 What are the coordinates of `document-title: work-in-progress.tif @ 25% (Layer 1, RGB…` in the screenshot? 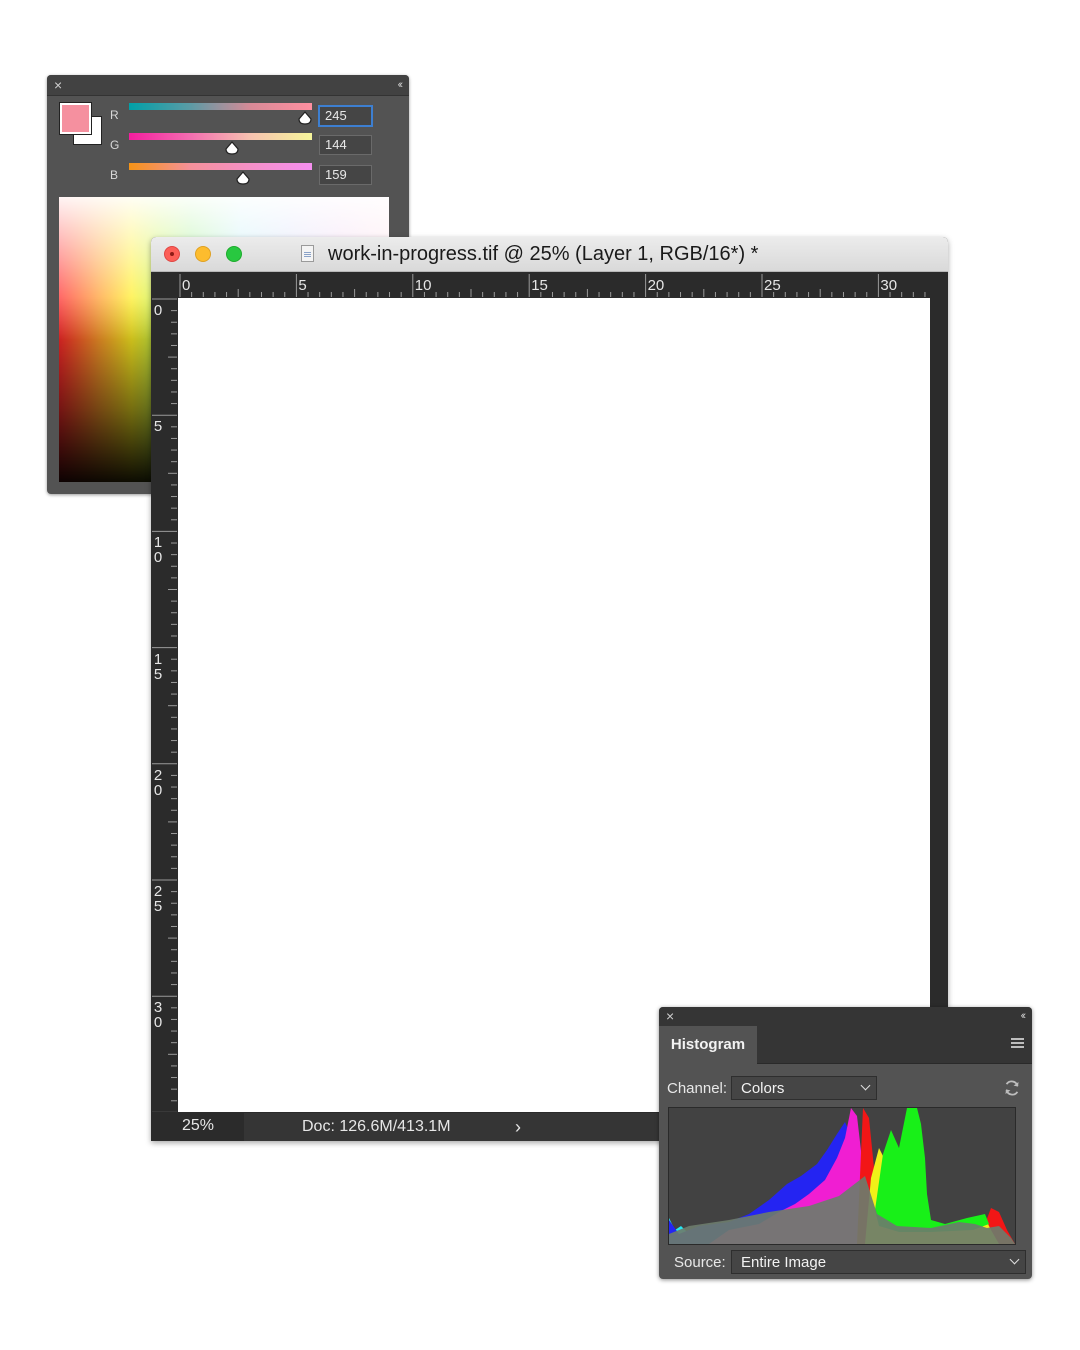 It's located at (543, 254).